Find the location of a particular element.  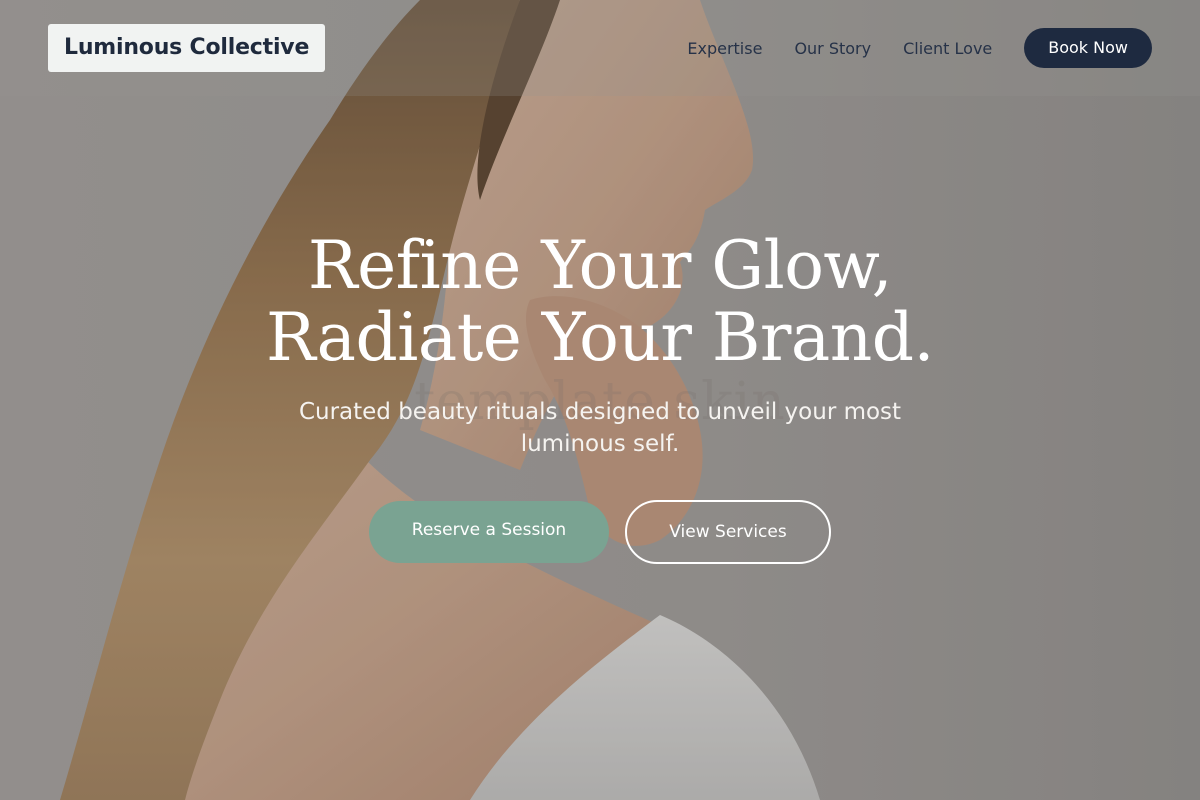

book-now-button: Book Now is located at coordinates (1088, 48).